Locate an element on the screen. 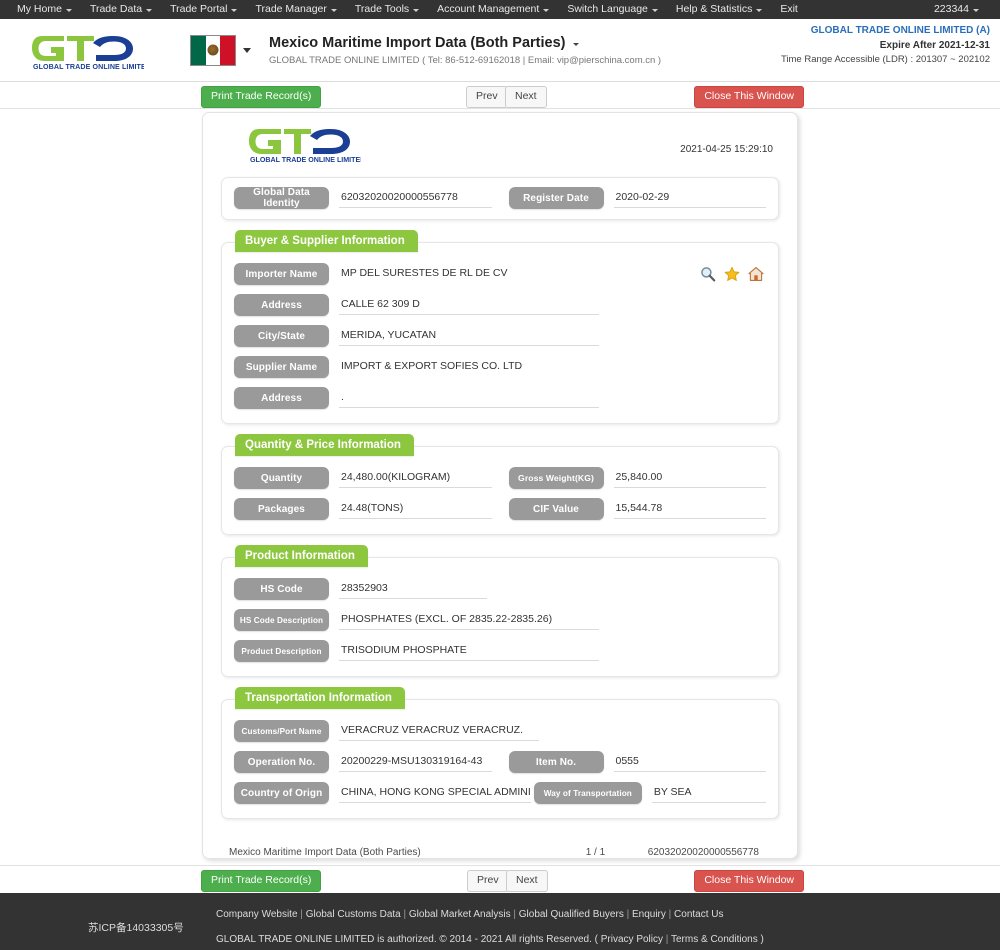 This screenshot has width=1000, height=950. footer-legal-close: ) is located at coordinates (762, 939).